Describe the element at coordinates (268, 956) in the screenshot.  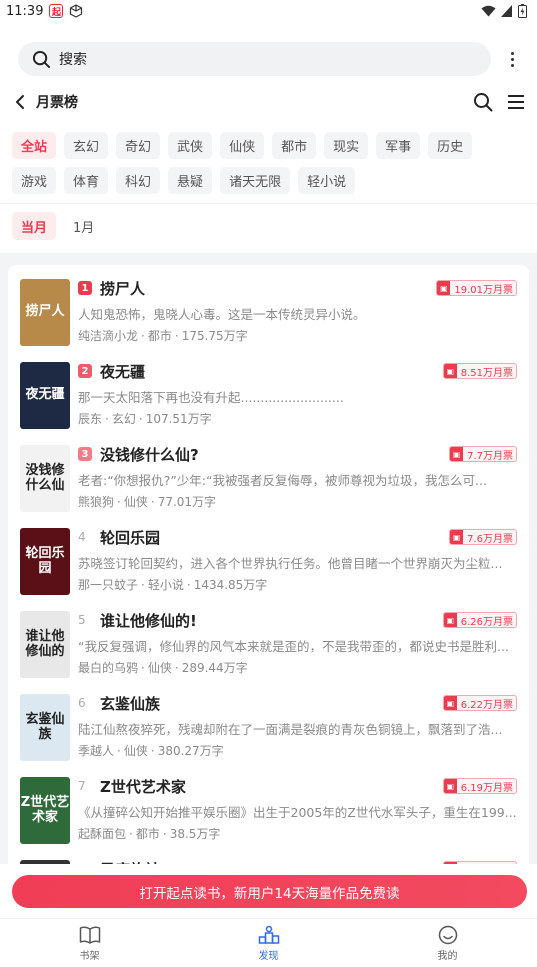
I see `tab-label: 发现` at that location.